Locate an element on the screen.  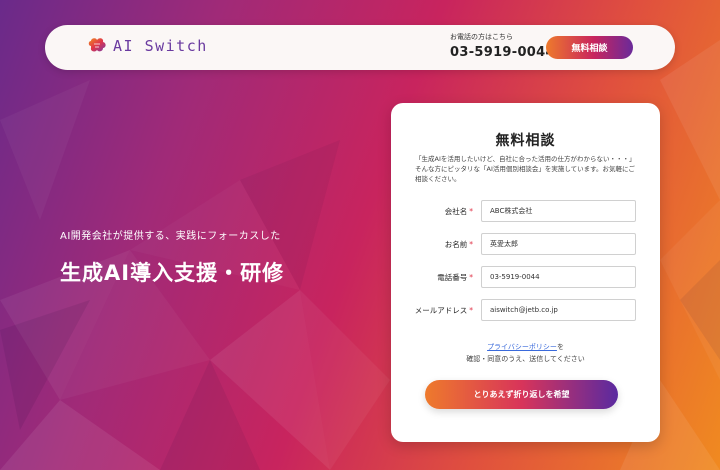
privacy-notice: プライバシーポリシーを 確認・同意のうえ、送信してください is located at coordinates (525, 353).